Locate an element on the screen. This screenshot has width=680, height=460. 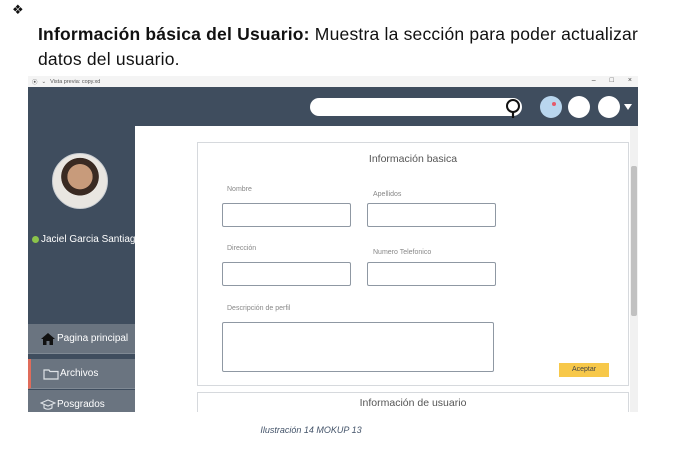
menu-button is located at coordinates (609, 107).